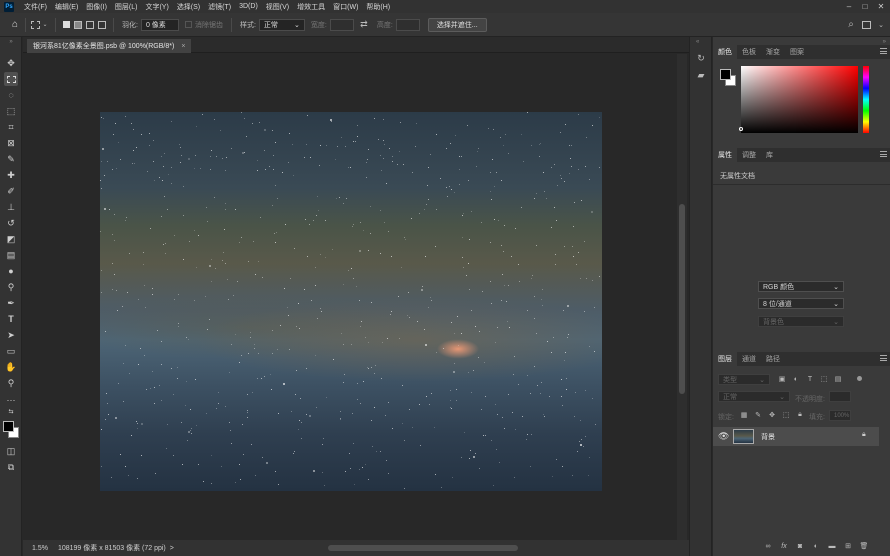 This screenshot has width=890, height=556. I want to click on lock-all-icon: 🔒︎, so click(800, 415).